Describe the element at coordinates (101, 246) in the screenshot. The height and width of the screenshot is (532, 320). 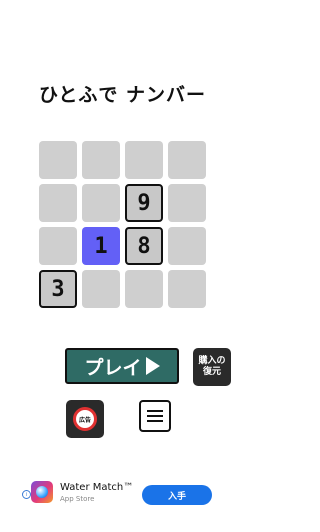
I see `grid-cell-1: 1` at that location.